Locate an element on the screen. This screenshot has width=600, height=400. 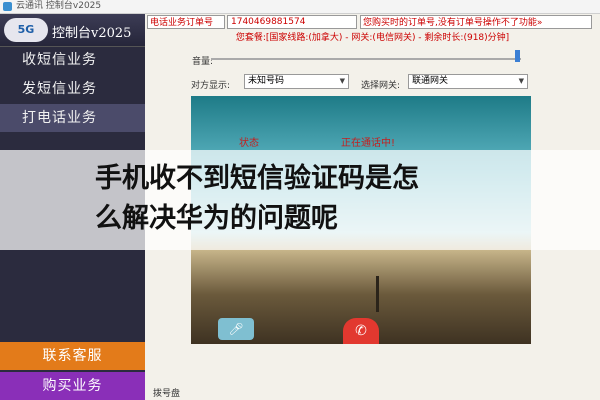
display-select: 未知号码 ▼ is located at coordinates (296, 81).